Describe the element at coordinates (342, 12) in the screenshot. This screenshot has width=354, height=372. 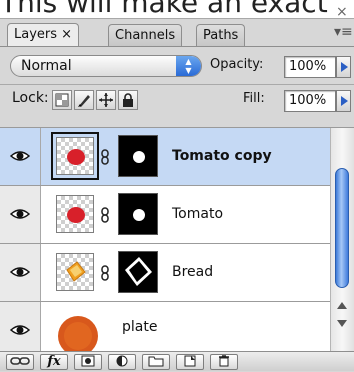
I see `panel-close-icon: ×` at that location.